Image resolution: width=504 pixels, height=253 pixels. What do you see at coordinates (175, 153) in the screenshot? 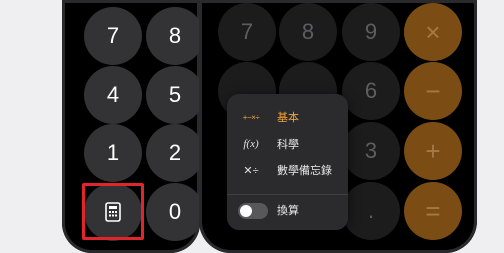
I see `key-2: 2` at bounding box center [175, 153].